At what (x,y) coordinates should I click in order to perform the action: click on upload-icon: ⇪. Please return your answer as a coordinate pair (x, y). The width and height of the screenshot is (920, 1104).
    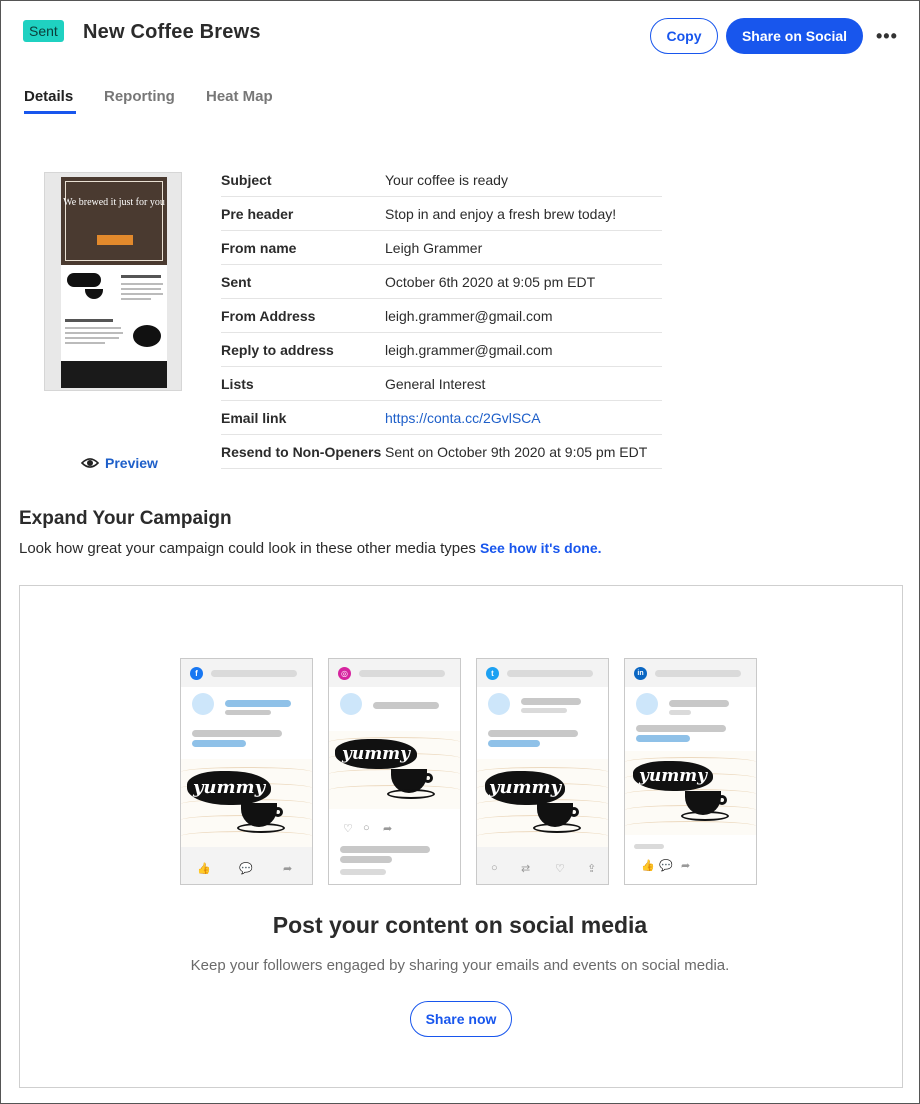
    Looking at the image, I should click on (592, 869).